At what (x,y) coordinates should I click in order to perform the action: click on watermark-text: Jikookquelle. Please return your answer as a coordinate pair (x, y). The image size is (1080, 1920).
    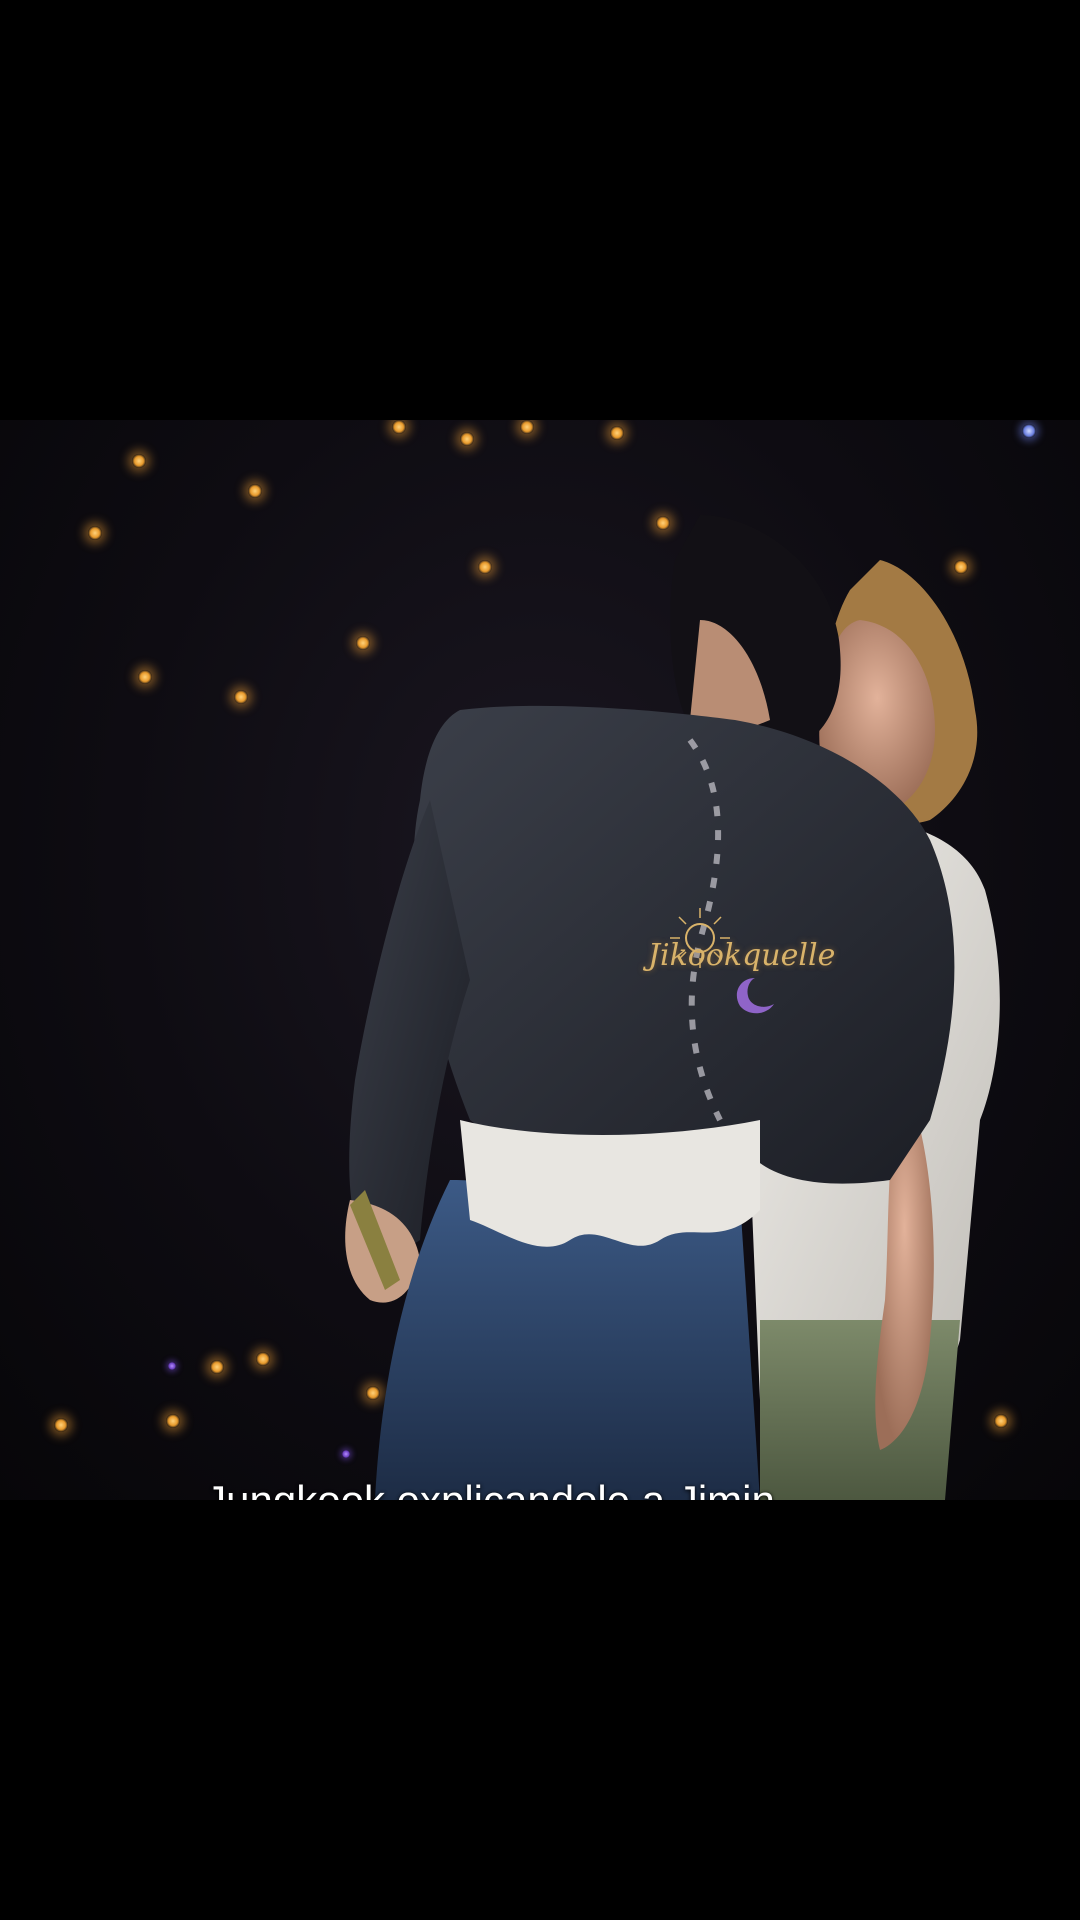
    Looking at the image, I should click on (742, 955).